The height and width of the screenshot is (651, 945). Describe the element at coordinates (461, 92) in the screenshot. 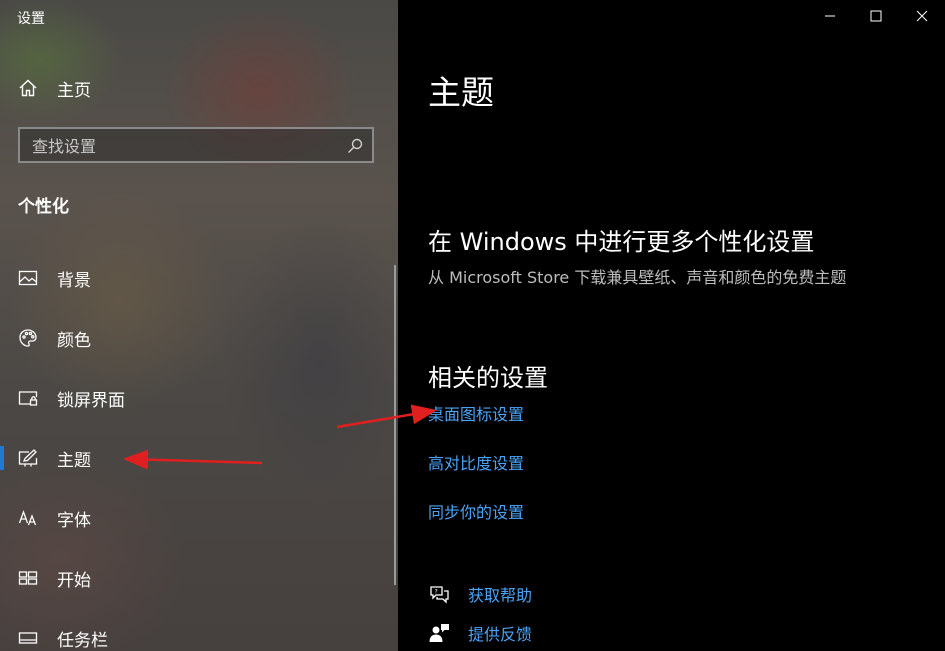

I see `page-title: 主题` at that location.